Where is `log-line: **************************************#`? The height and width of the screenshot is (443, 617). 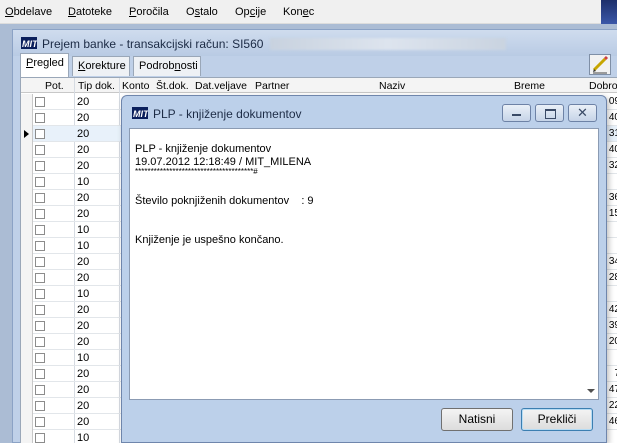 log-line: **************************************# is located at coordinates (196, 171).